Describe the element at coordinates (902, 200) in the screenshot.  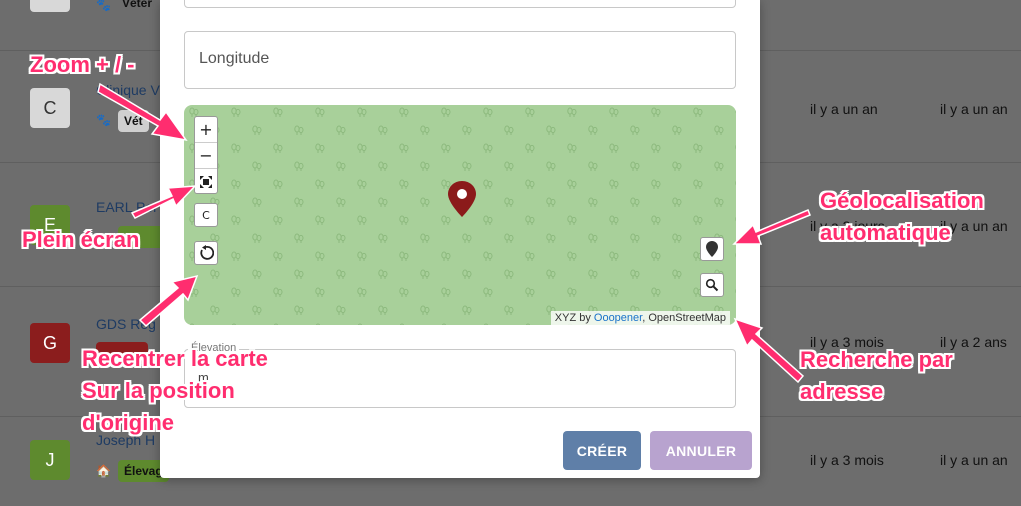
I see `annotation-geoloc-1: Géolocalisation` at that location.